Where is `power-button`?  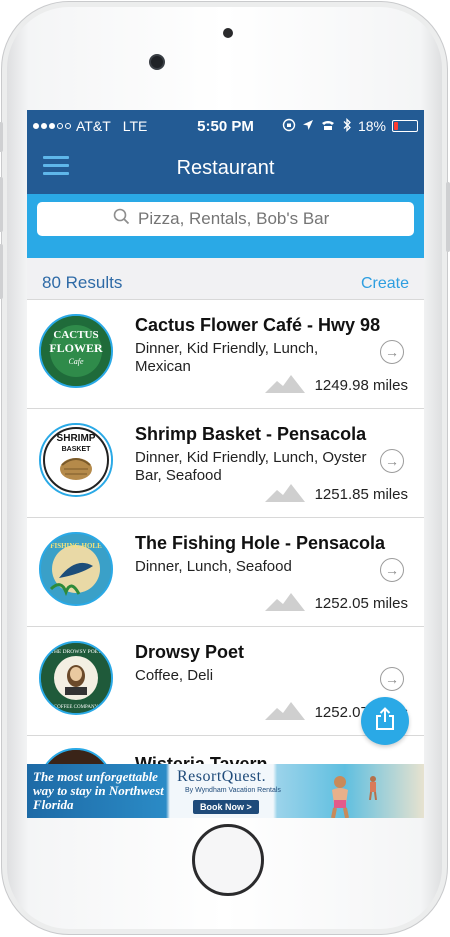 power-button is located at coordinates (448, 217).